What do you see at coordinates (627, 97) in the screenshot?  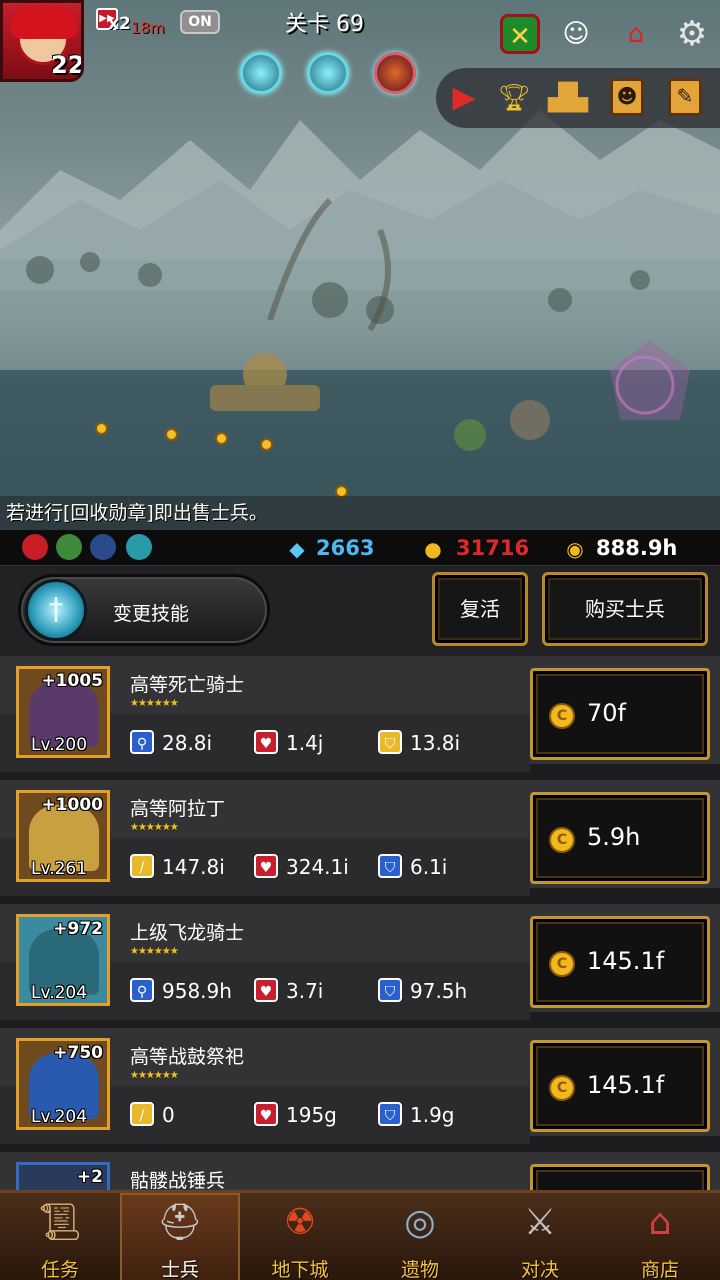 I see `hero-book-icon: ☻` at bounding box center [627, 97].